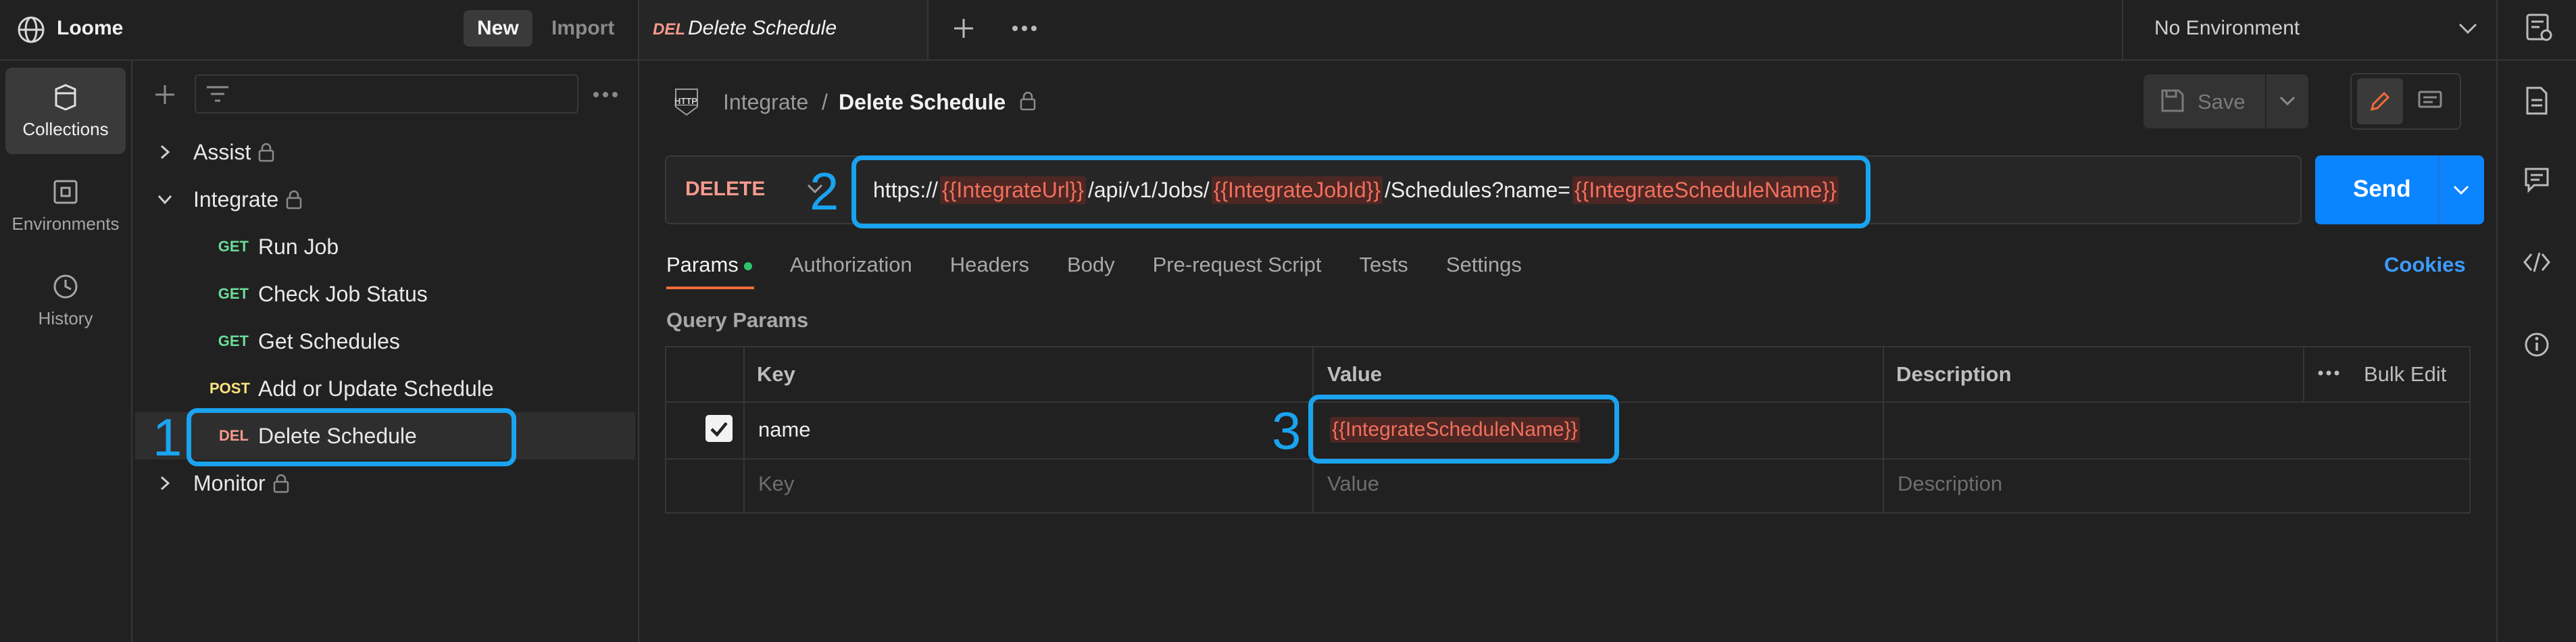 This screenshot has width=2576, height=642. I want to click on breadcrumb-parent: Integrate, so click(766, 102).